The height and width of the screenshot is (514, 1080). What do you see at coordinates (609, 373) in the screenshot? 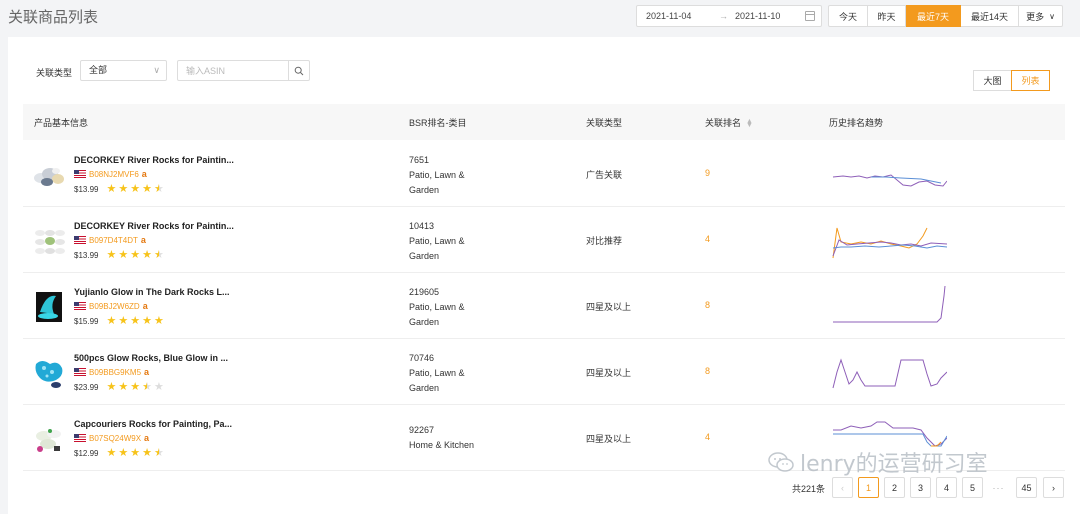
I see `relation-type: 四星及以上` at bounding box center [609, 373].